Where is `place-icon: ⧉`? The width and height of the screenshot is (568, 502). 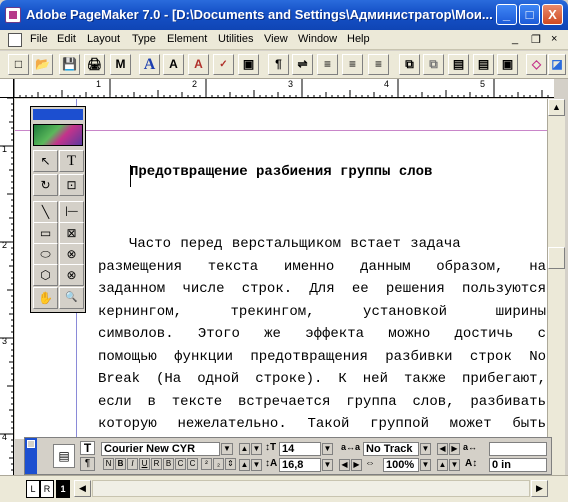
place-icon: ⧉ is located at coordinates (409, 64).